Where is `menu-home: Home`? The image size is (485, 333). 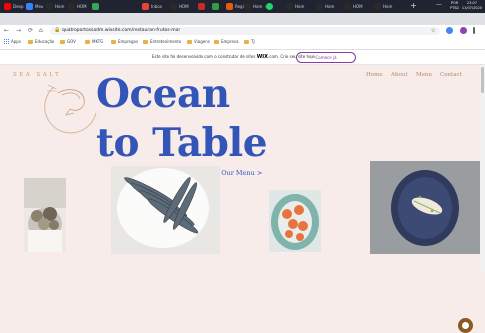
menu-home: Home is located at coordinates (374, 75).